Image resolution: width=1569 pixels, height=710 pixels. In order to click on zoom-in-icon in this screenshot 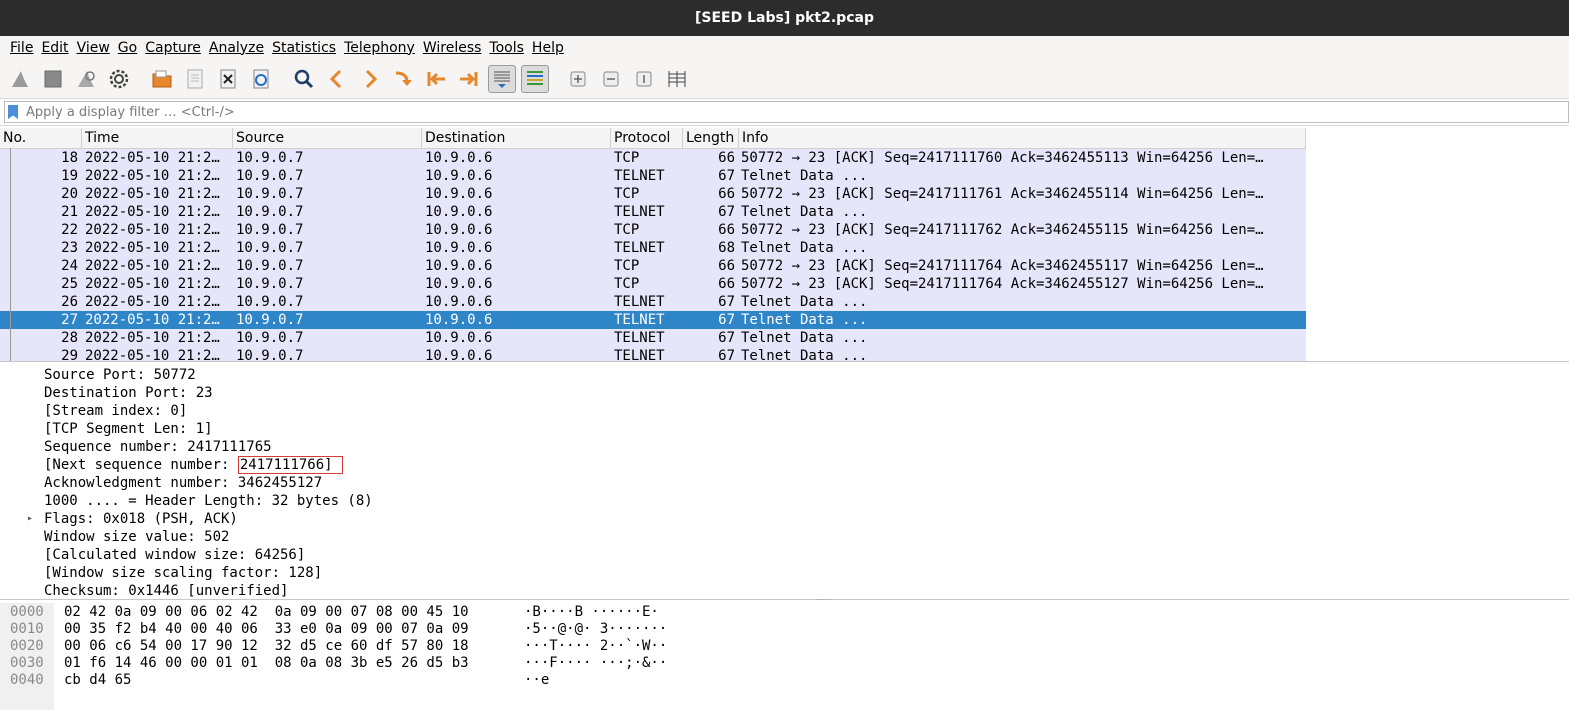, I will do `click(578, 79)`.